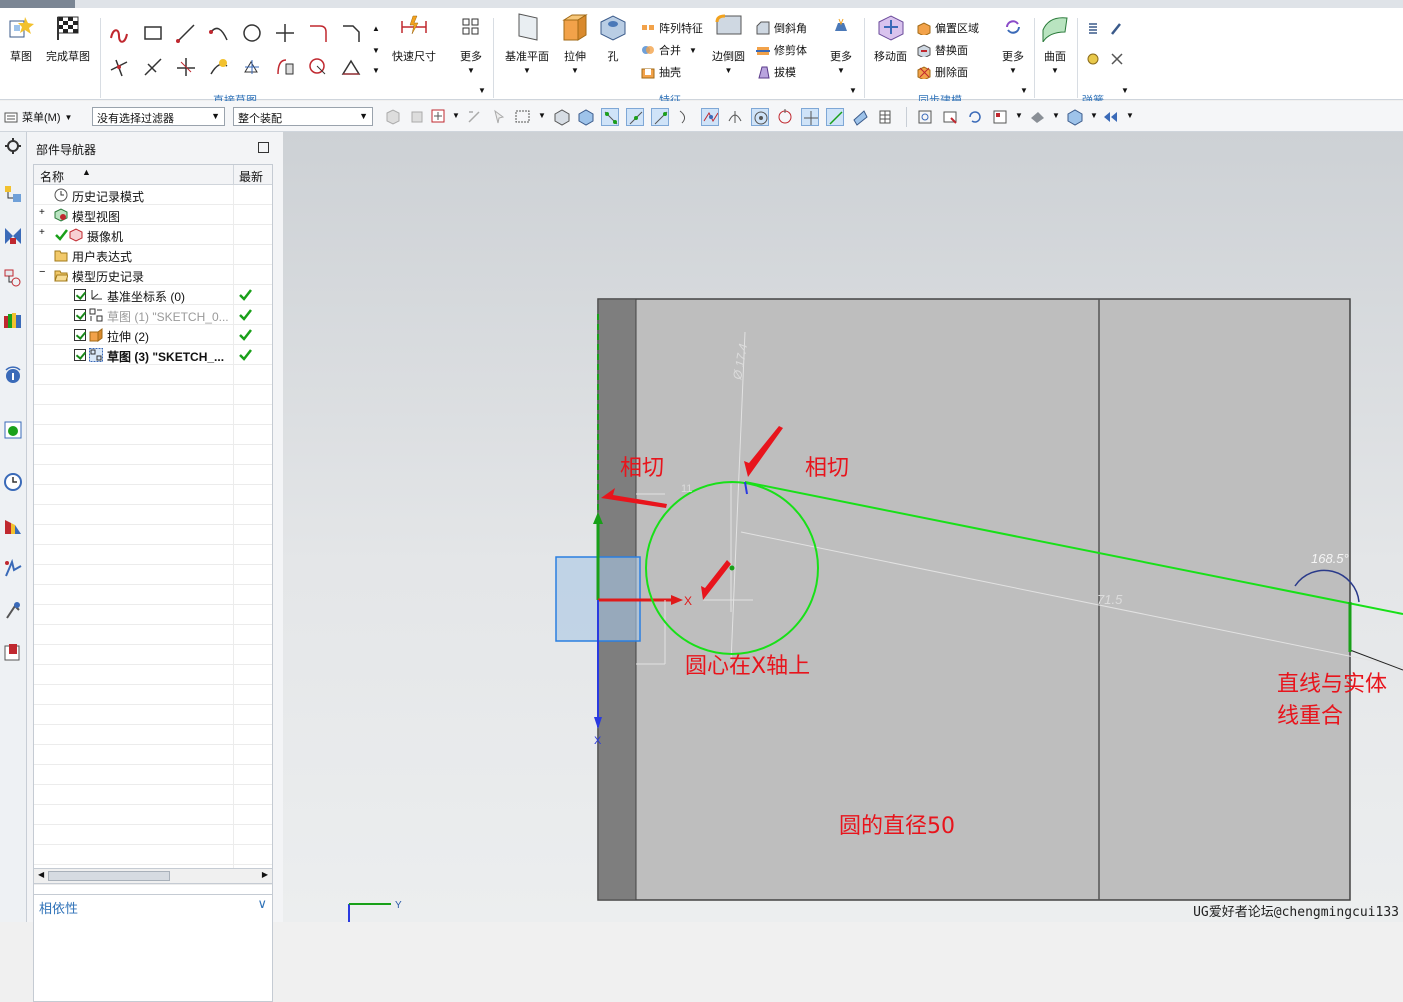  Describe the element at coordinates (1037, 117) in the screenshot. I see `render-style-icon` at that location.